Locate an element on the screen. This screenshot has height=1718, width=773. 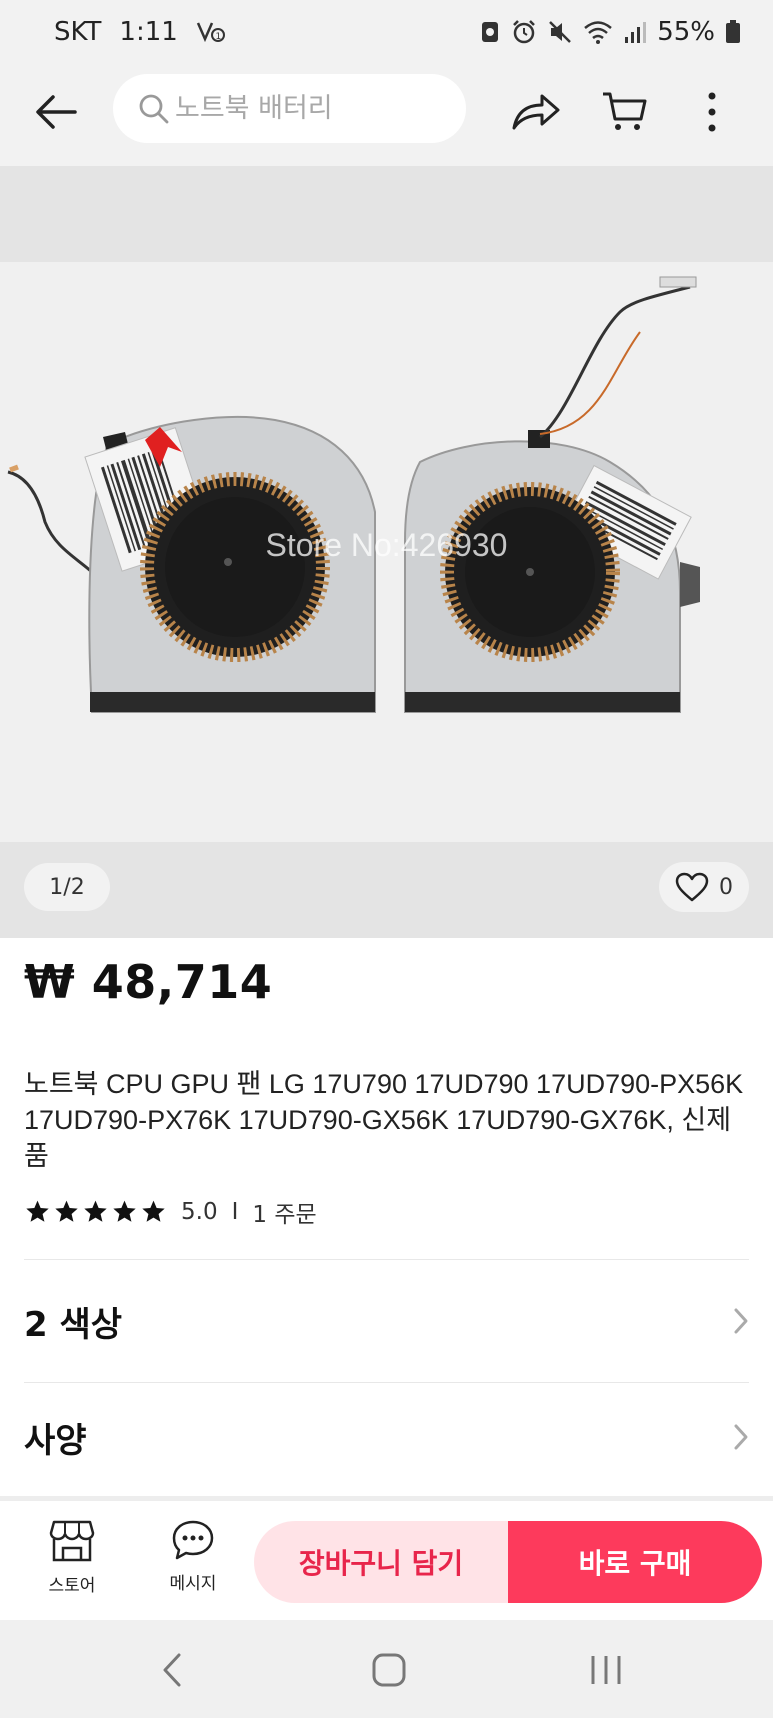
bottom-action-bar: 스토어 메시지 장바구니 담기 바로 구매 is located at coordinates (386, 1558).